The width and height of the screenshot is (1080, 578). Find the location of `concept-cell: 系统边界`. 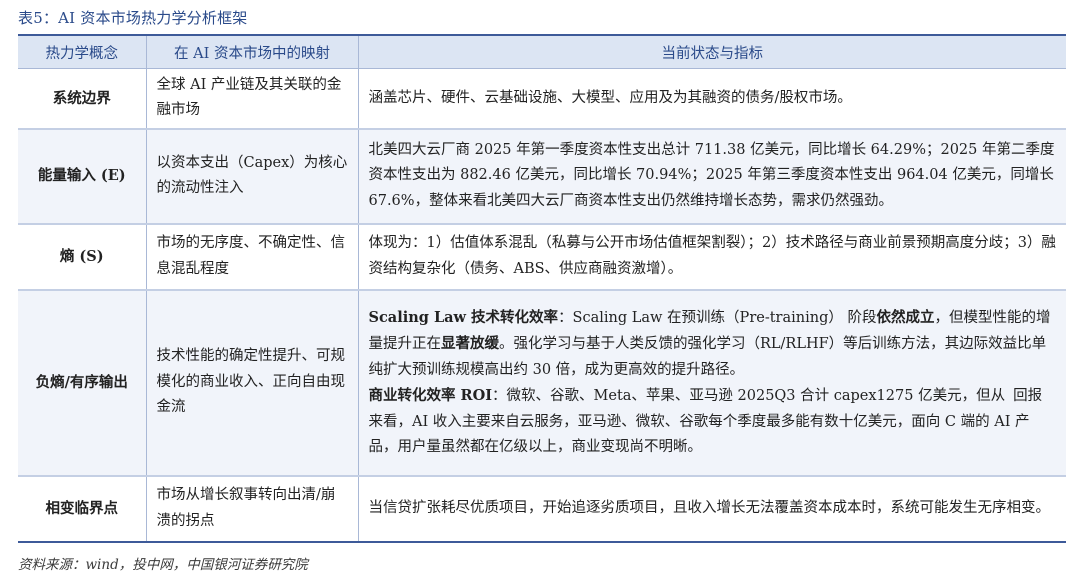

concept-cell: 系统边界 is located at coordinates (82, 99).